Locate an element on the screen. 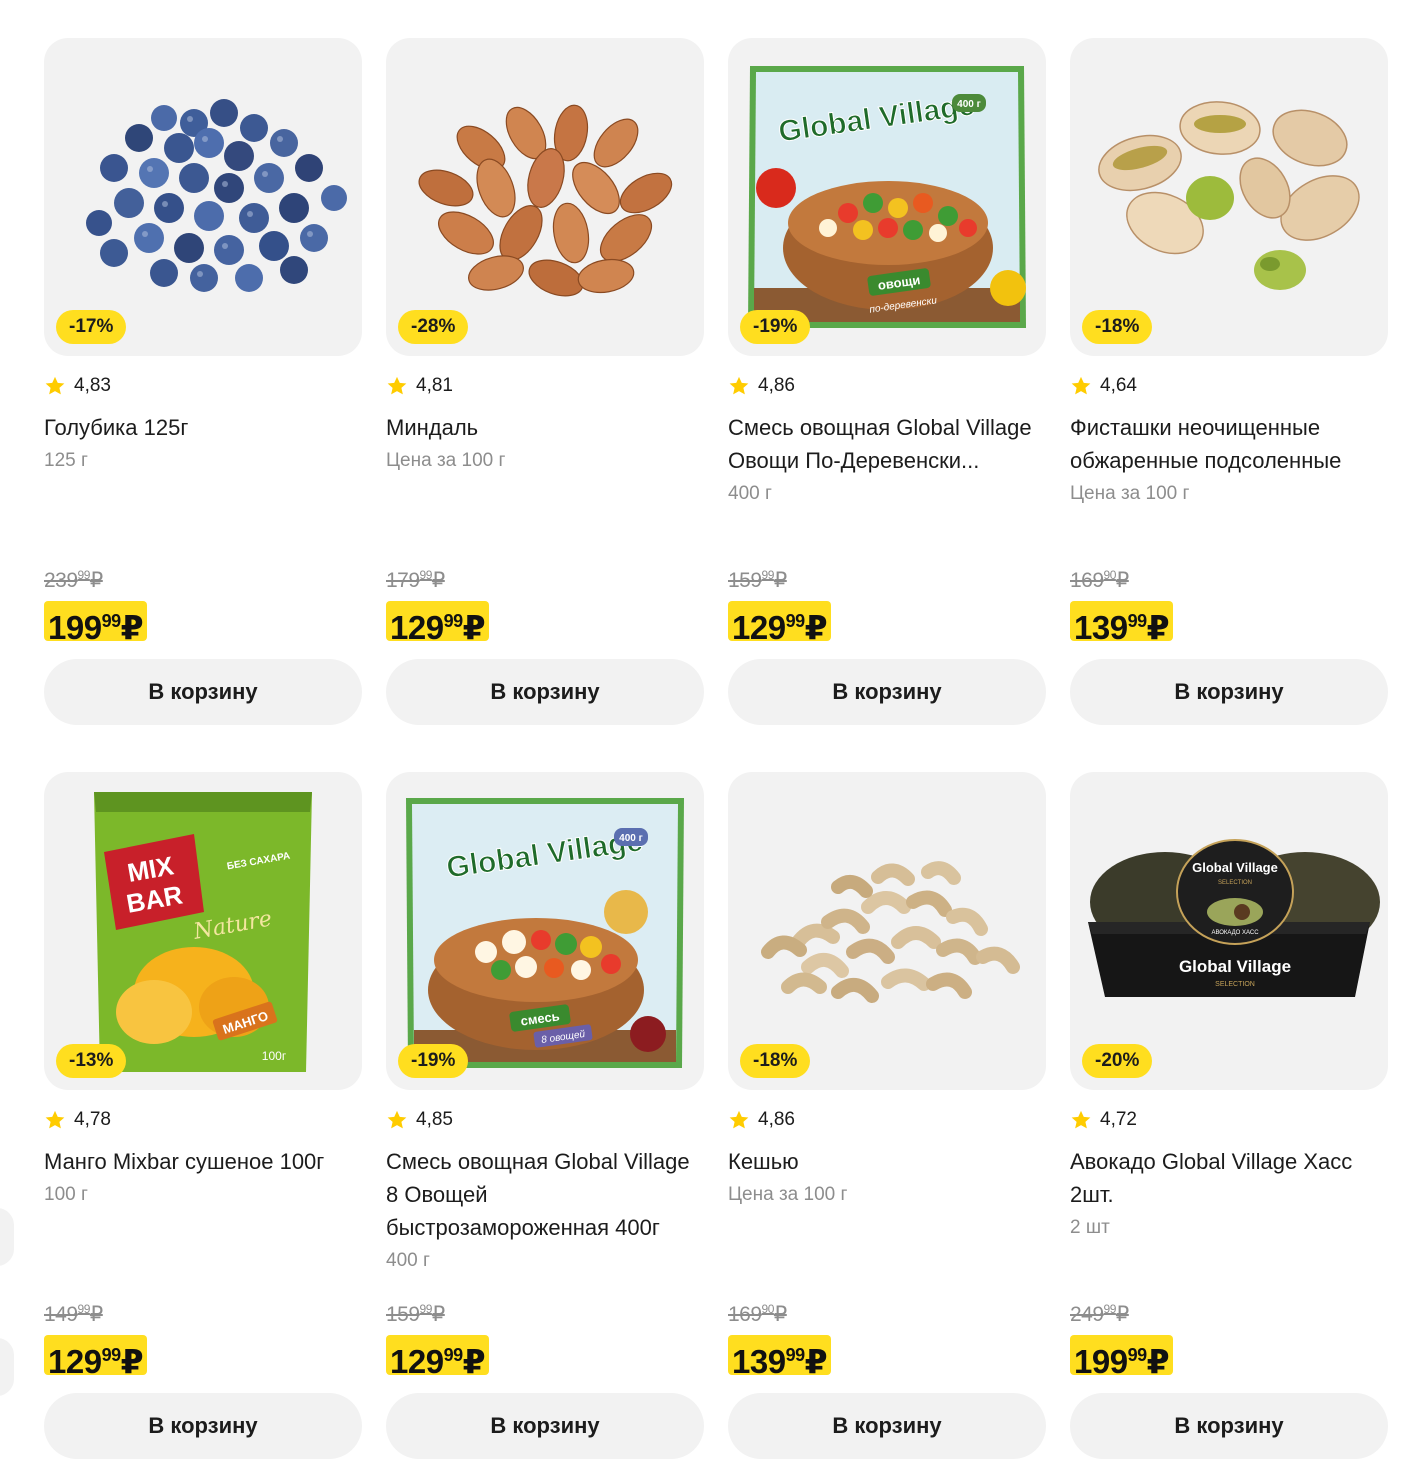 Image resolution: width=1419 pixels, height=1459 pixels. package-weight: 100г is located at coordinates (274, 1056).